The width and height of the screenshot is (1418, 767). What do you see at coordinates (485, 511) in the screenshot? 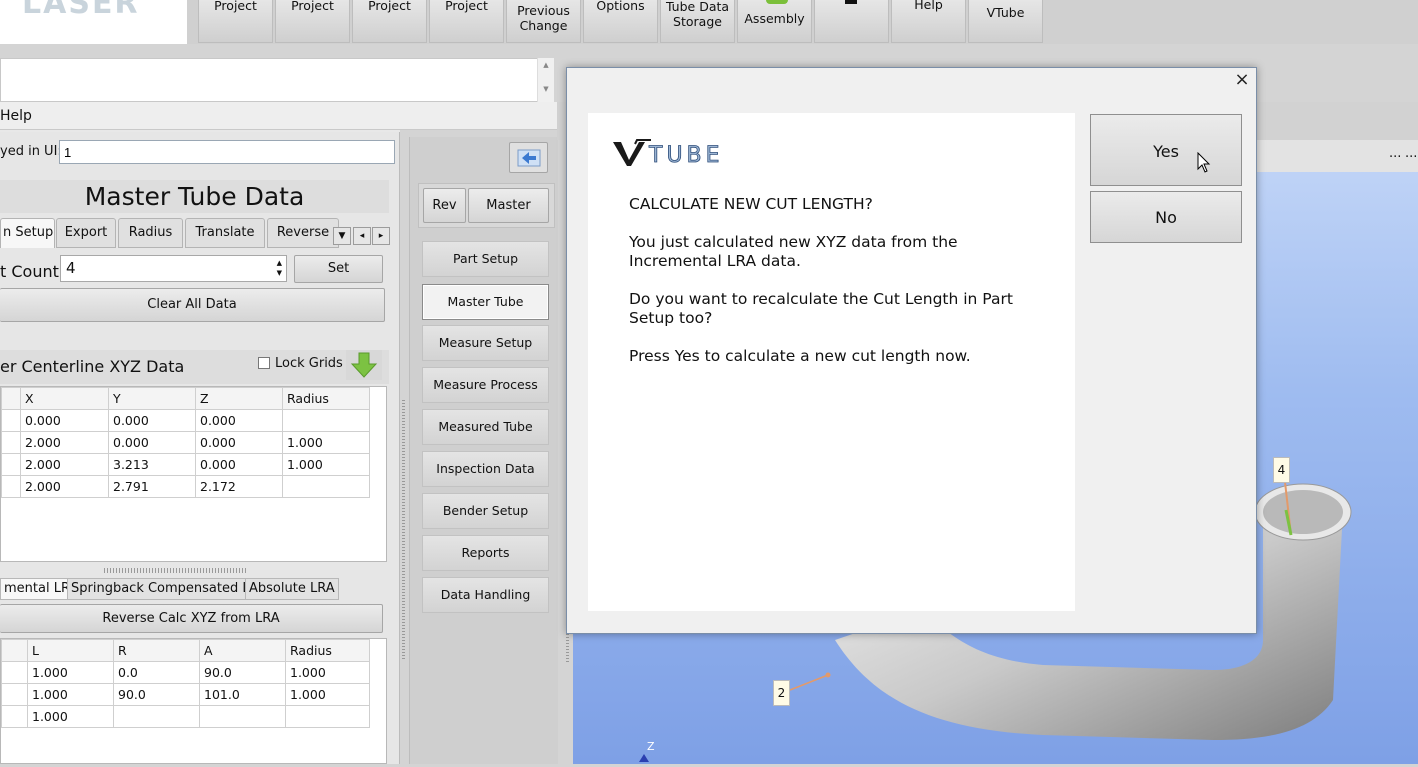
I see `nav-bender-setup: Bender Setup` at bounding box center [485, 511].